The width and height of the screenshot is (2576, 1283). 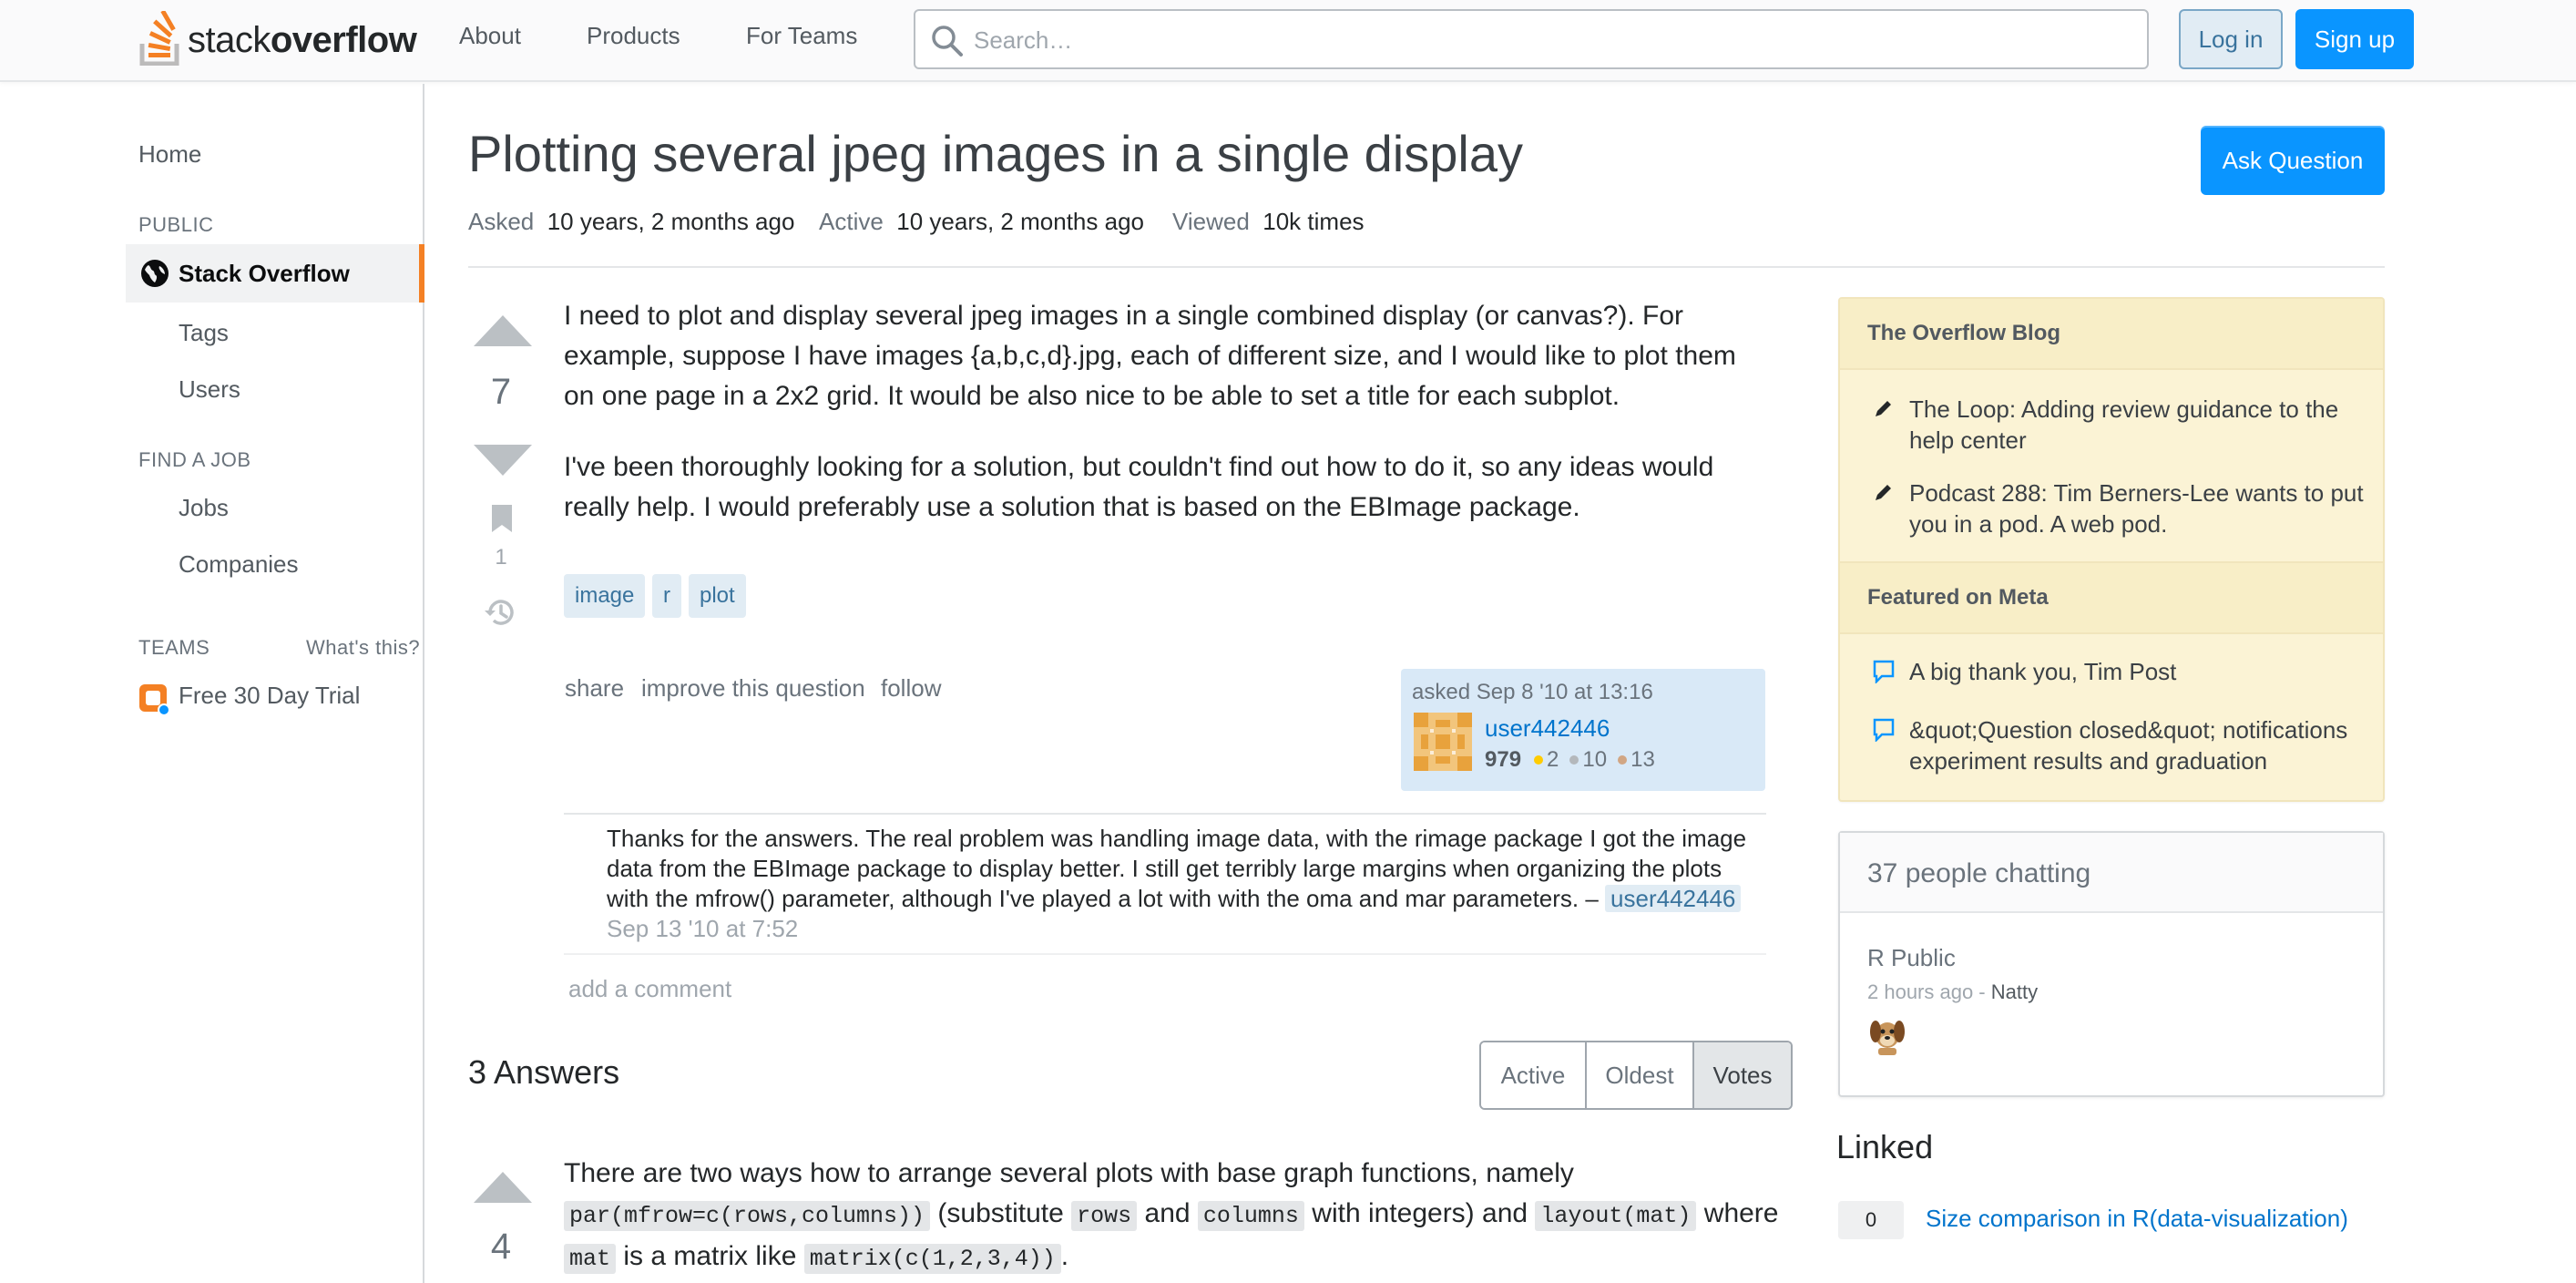 I want to click on signup-button: Sign up, so click(x=2354, y=39).